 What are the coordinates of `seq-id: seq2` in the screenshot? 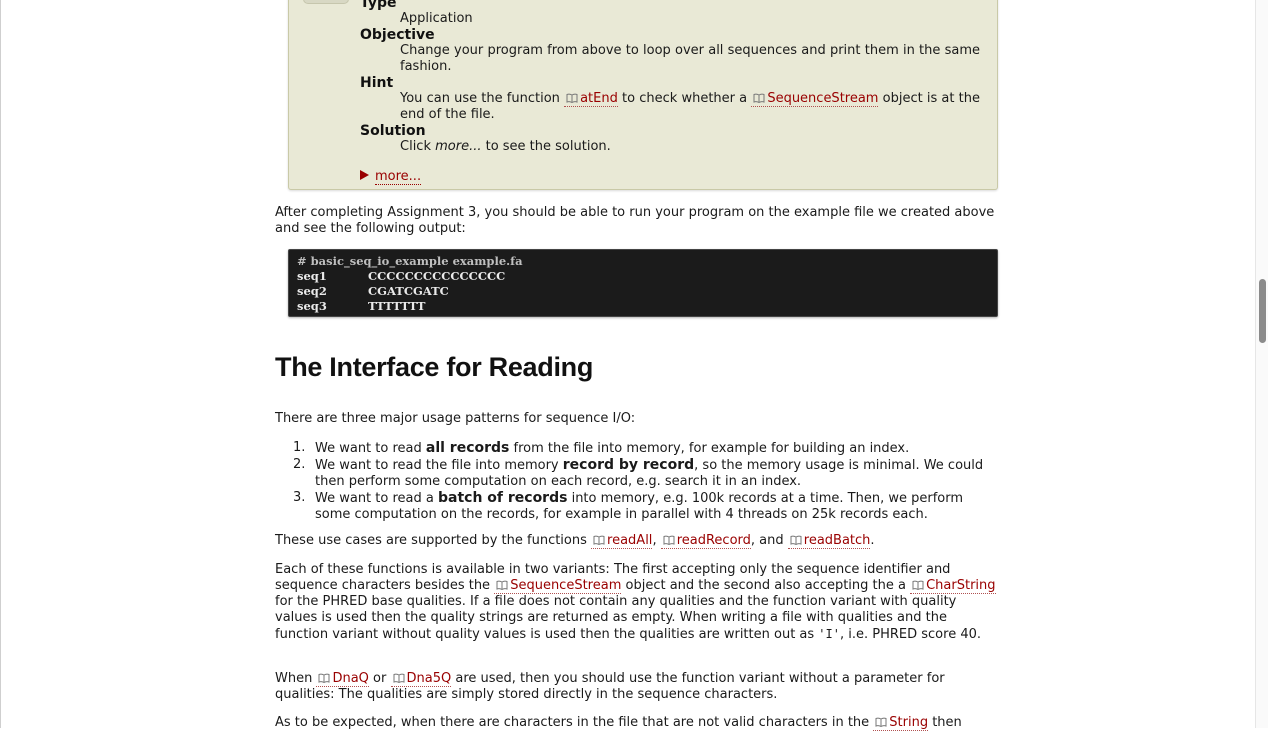 It's located at (312, 291).